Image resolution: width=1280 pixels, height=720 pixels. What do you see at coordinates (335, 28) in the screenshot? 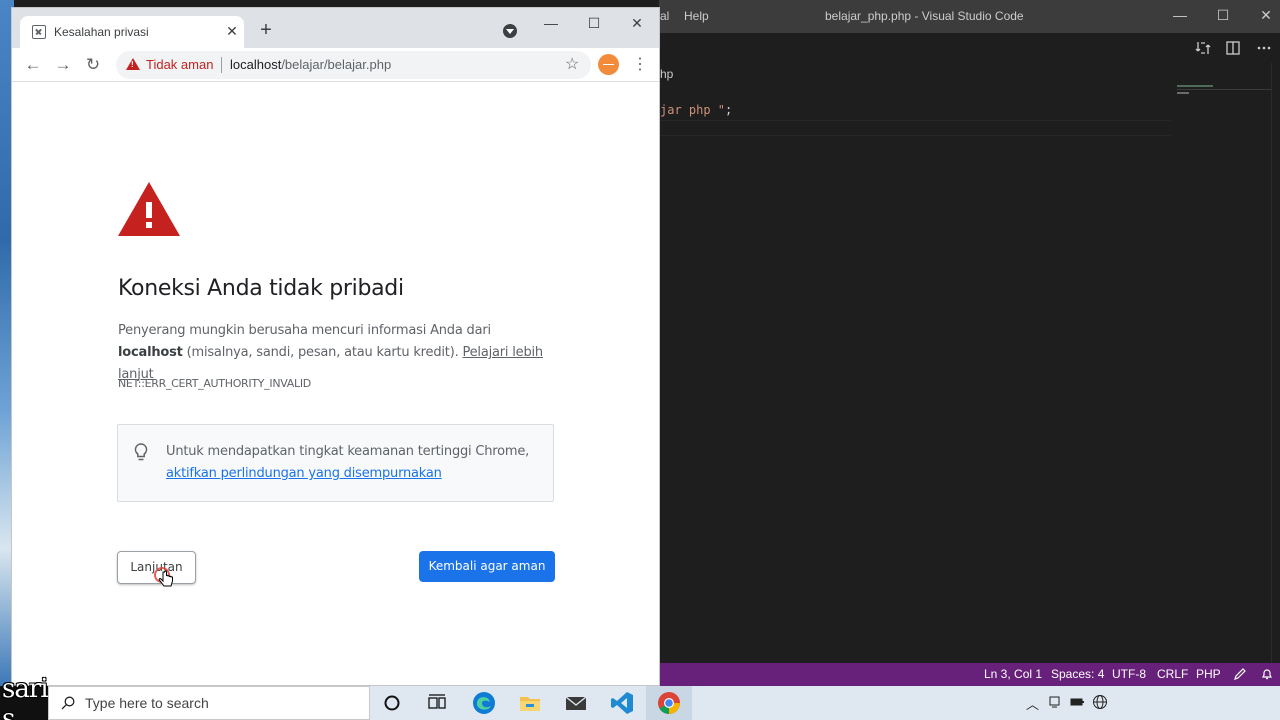
I see `tab-strip: Kesalahan privasi ✕ + — ☐ ✕` at bounding box center [335, 28].